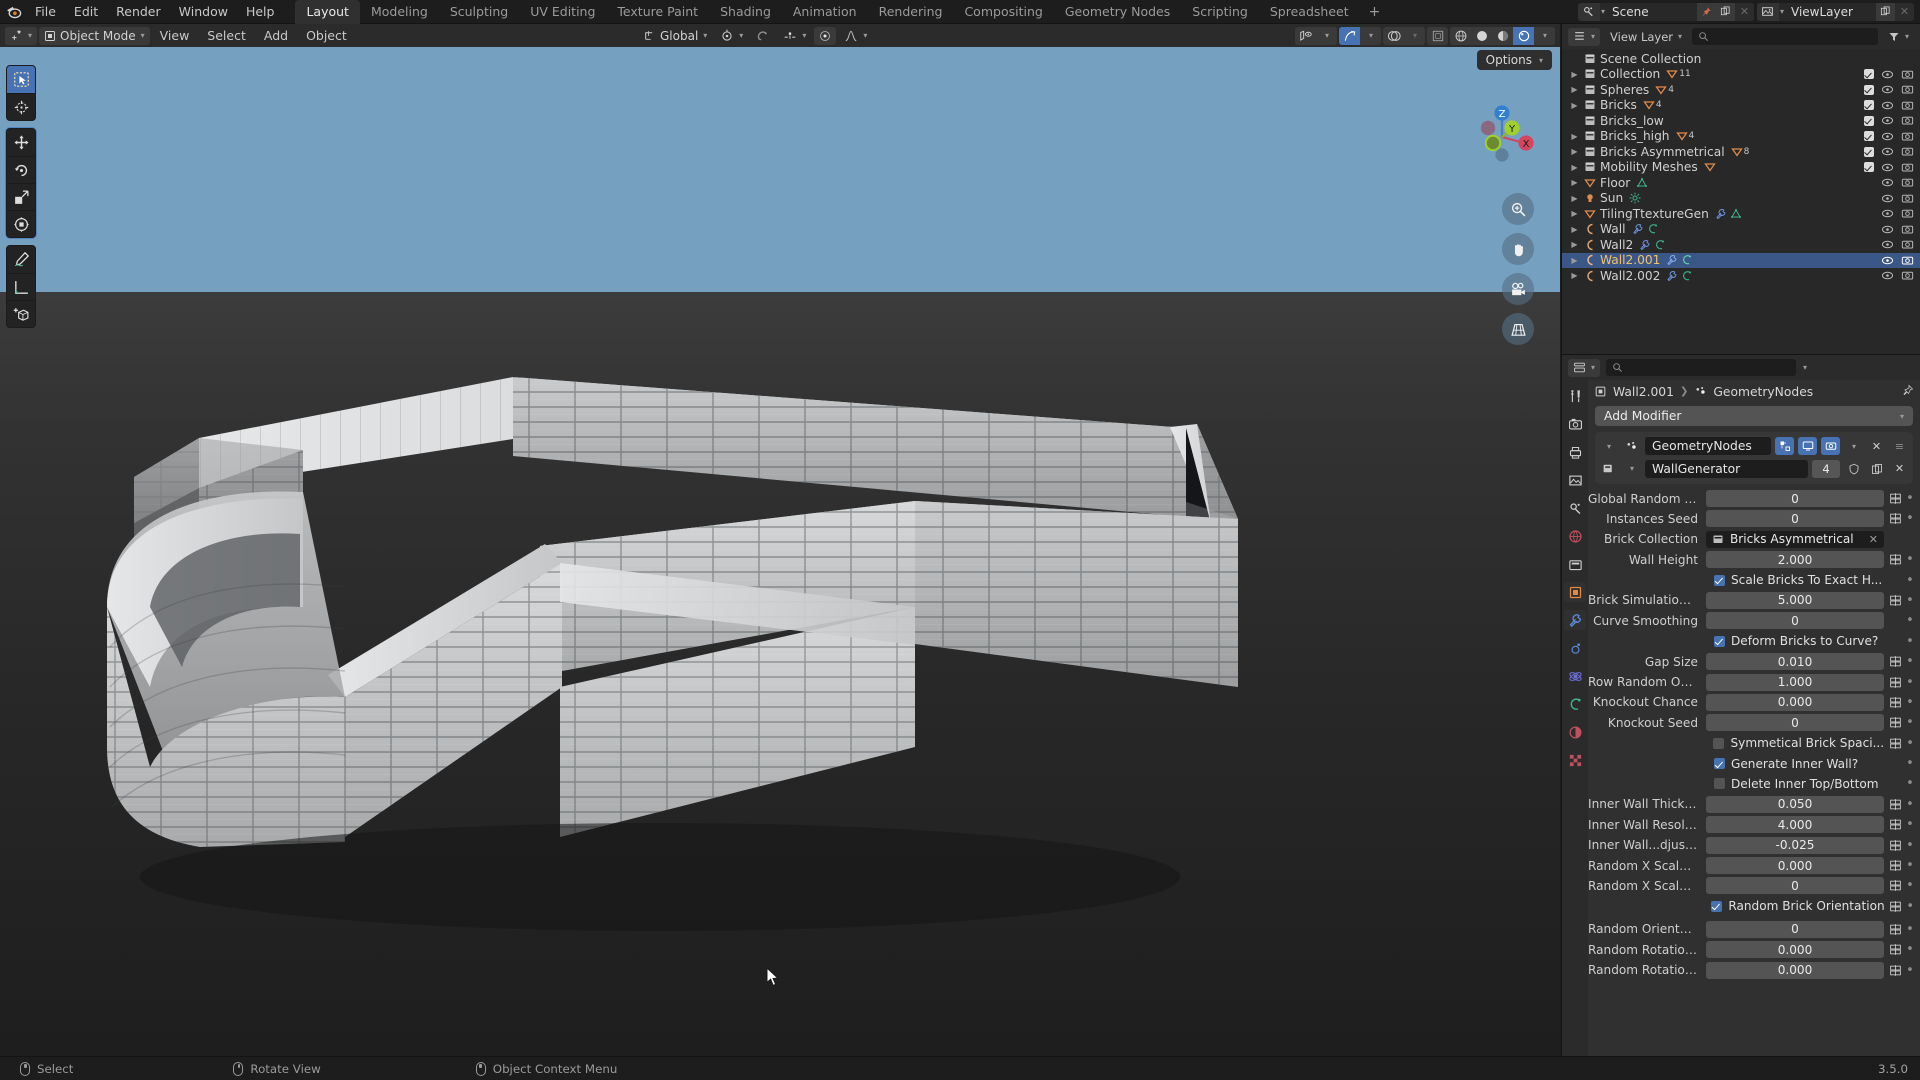 Image resolution: width=1920 pixels, height=1080 pixels. I want to click on outliner-row-spheres: ▶ Spheres 4, so click(1741, 90).